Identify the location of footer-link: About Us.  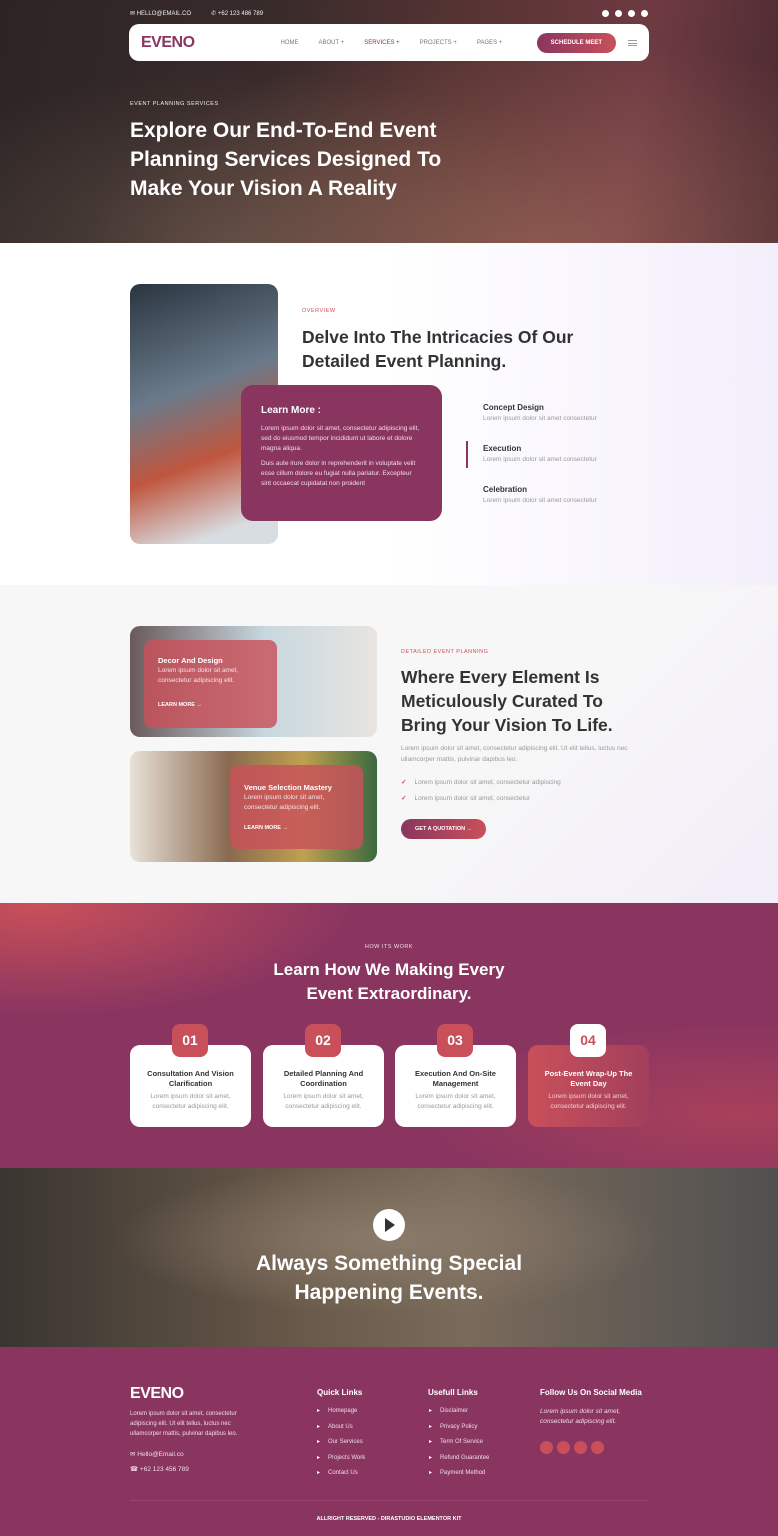
(341, 1426).